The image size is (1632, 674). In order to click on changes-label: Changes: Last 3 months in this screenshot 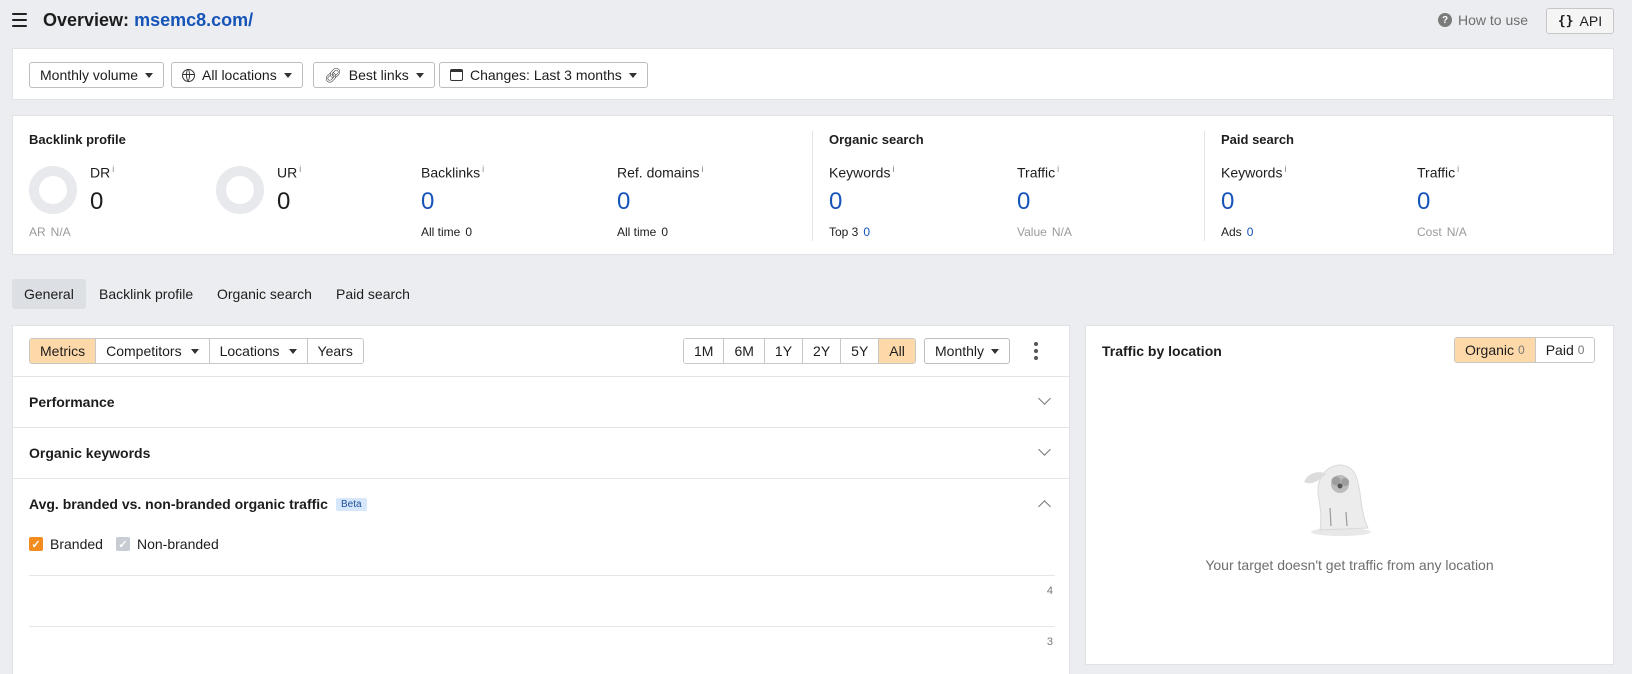, I will do `click(546, 75)`.